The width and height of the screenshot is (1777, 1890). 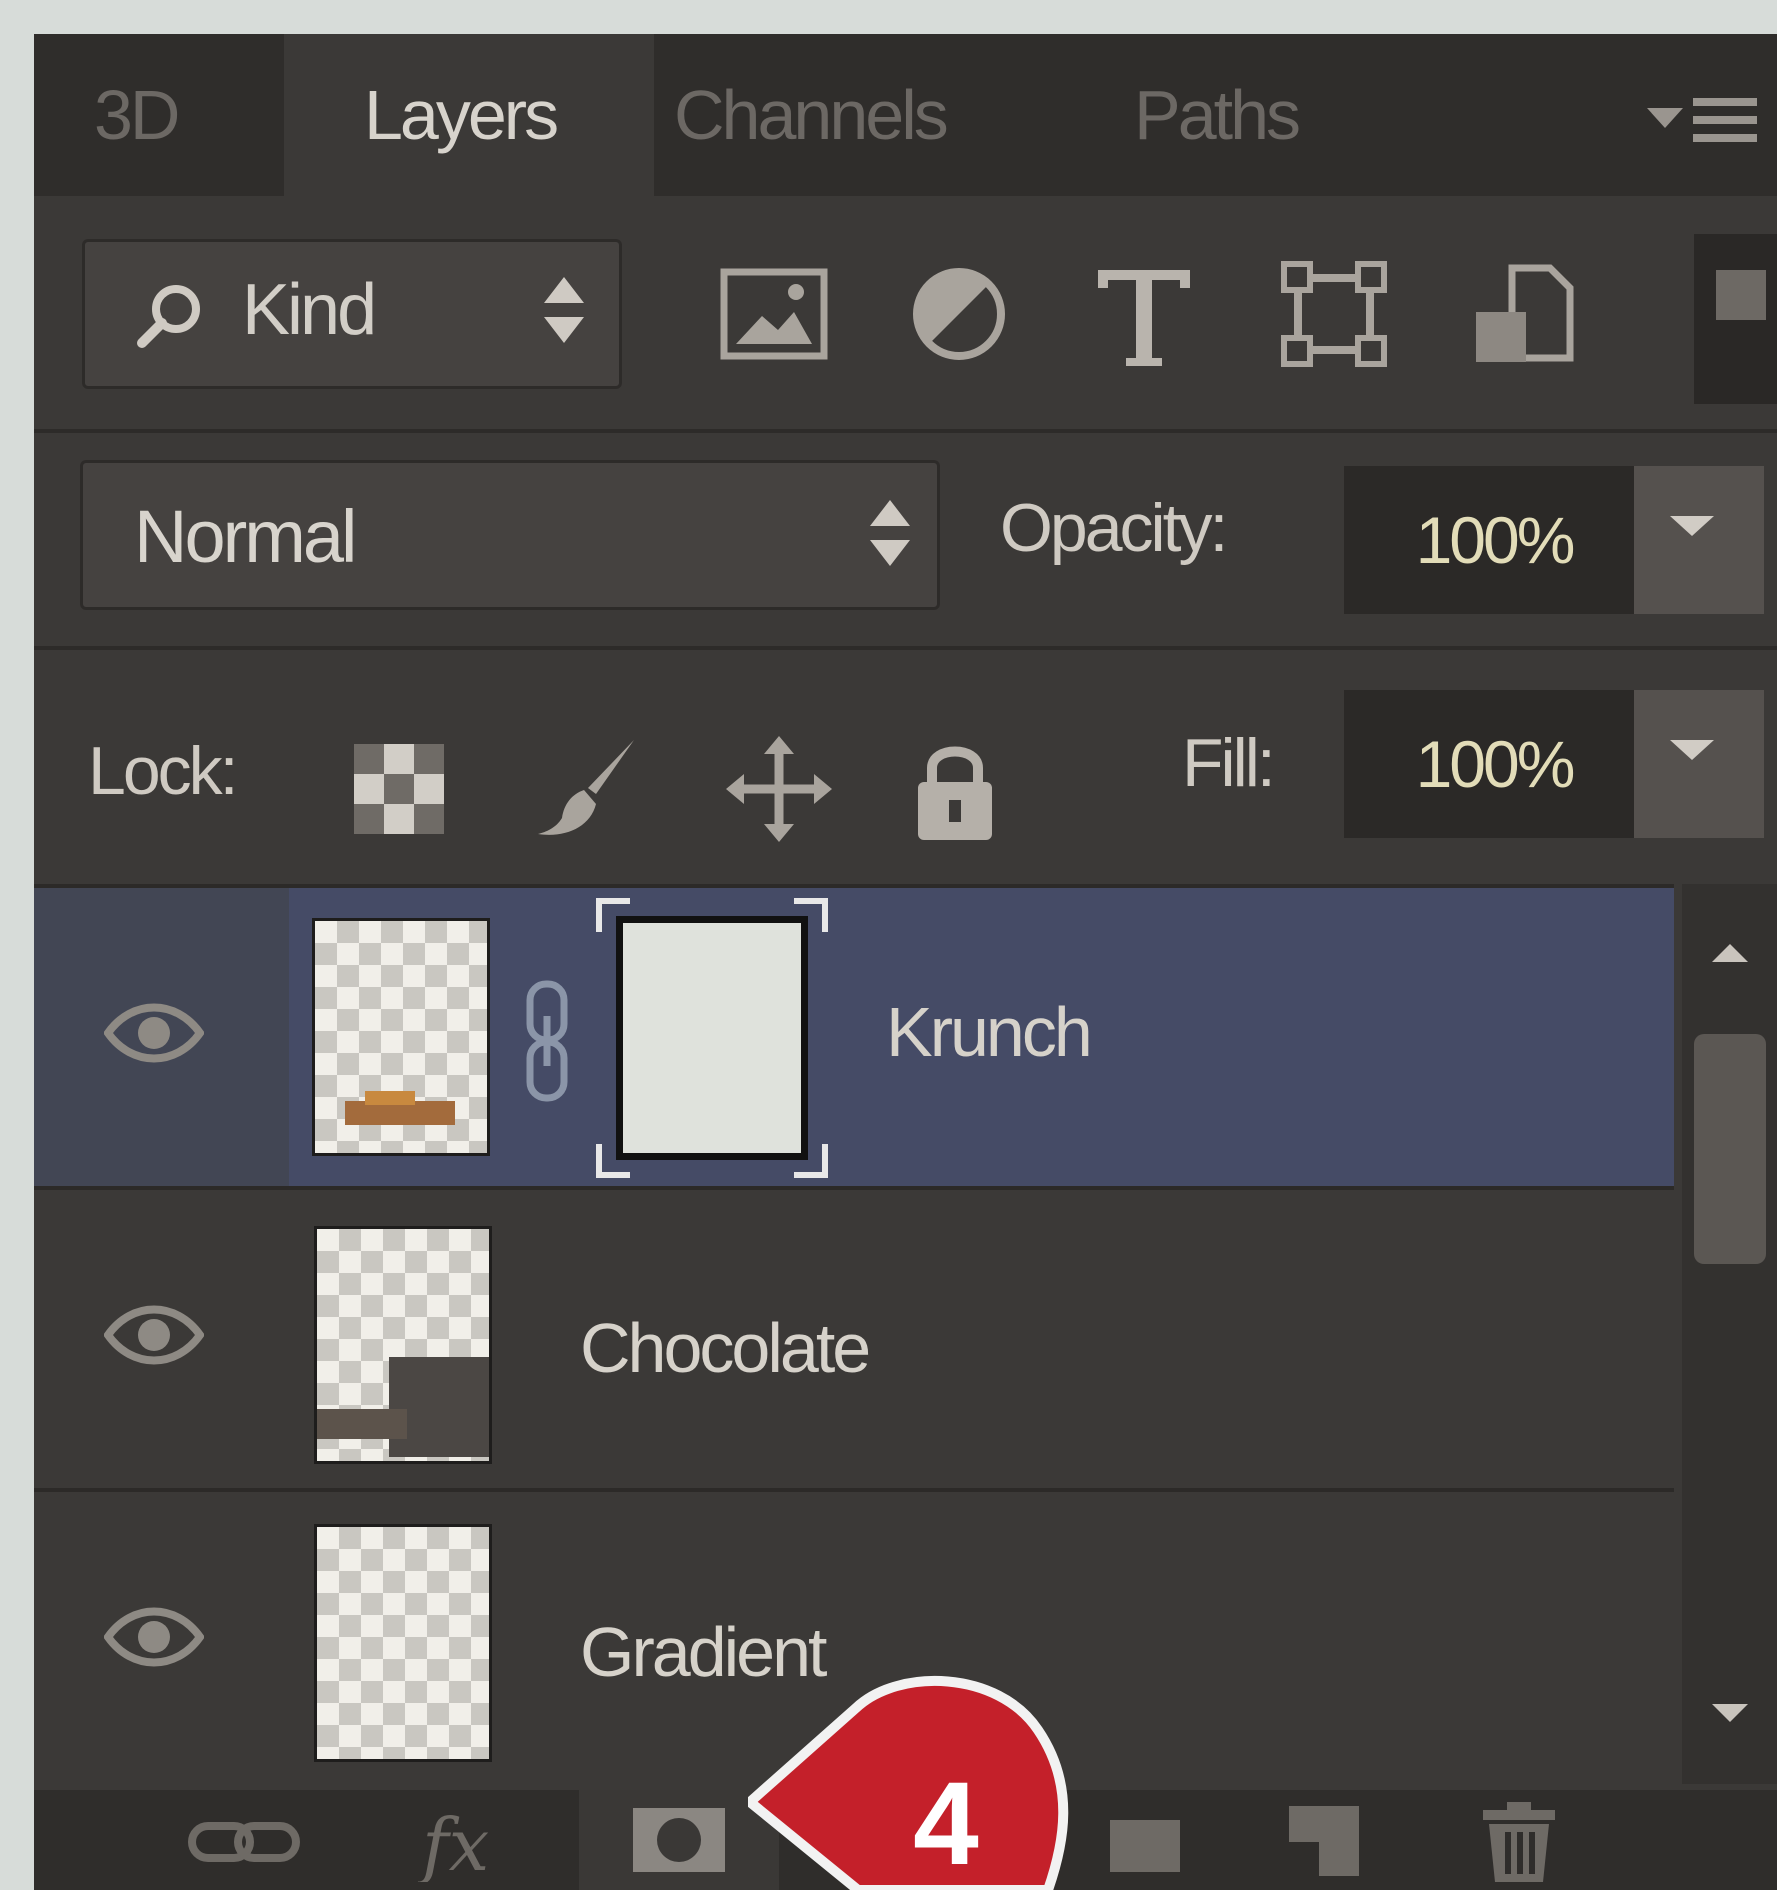 I want to click on lock-position-move-icon, so click(x=779, y=789).